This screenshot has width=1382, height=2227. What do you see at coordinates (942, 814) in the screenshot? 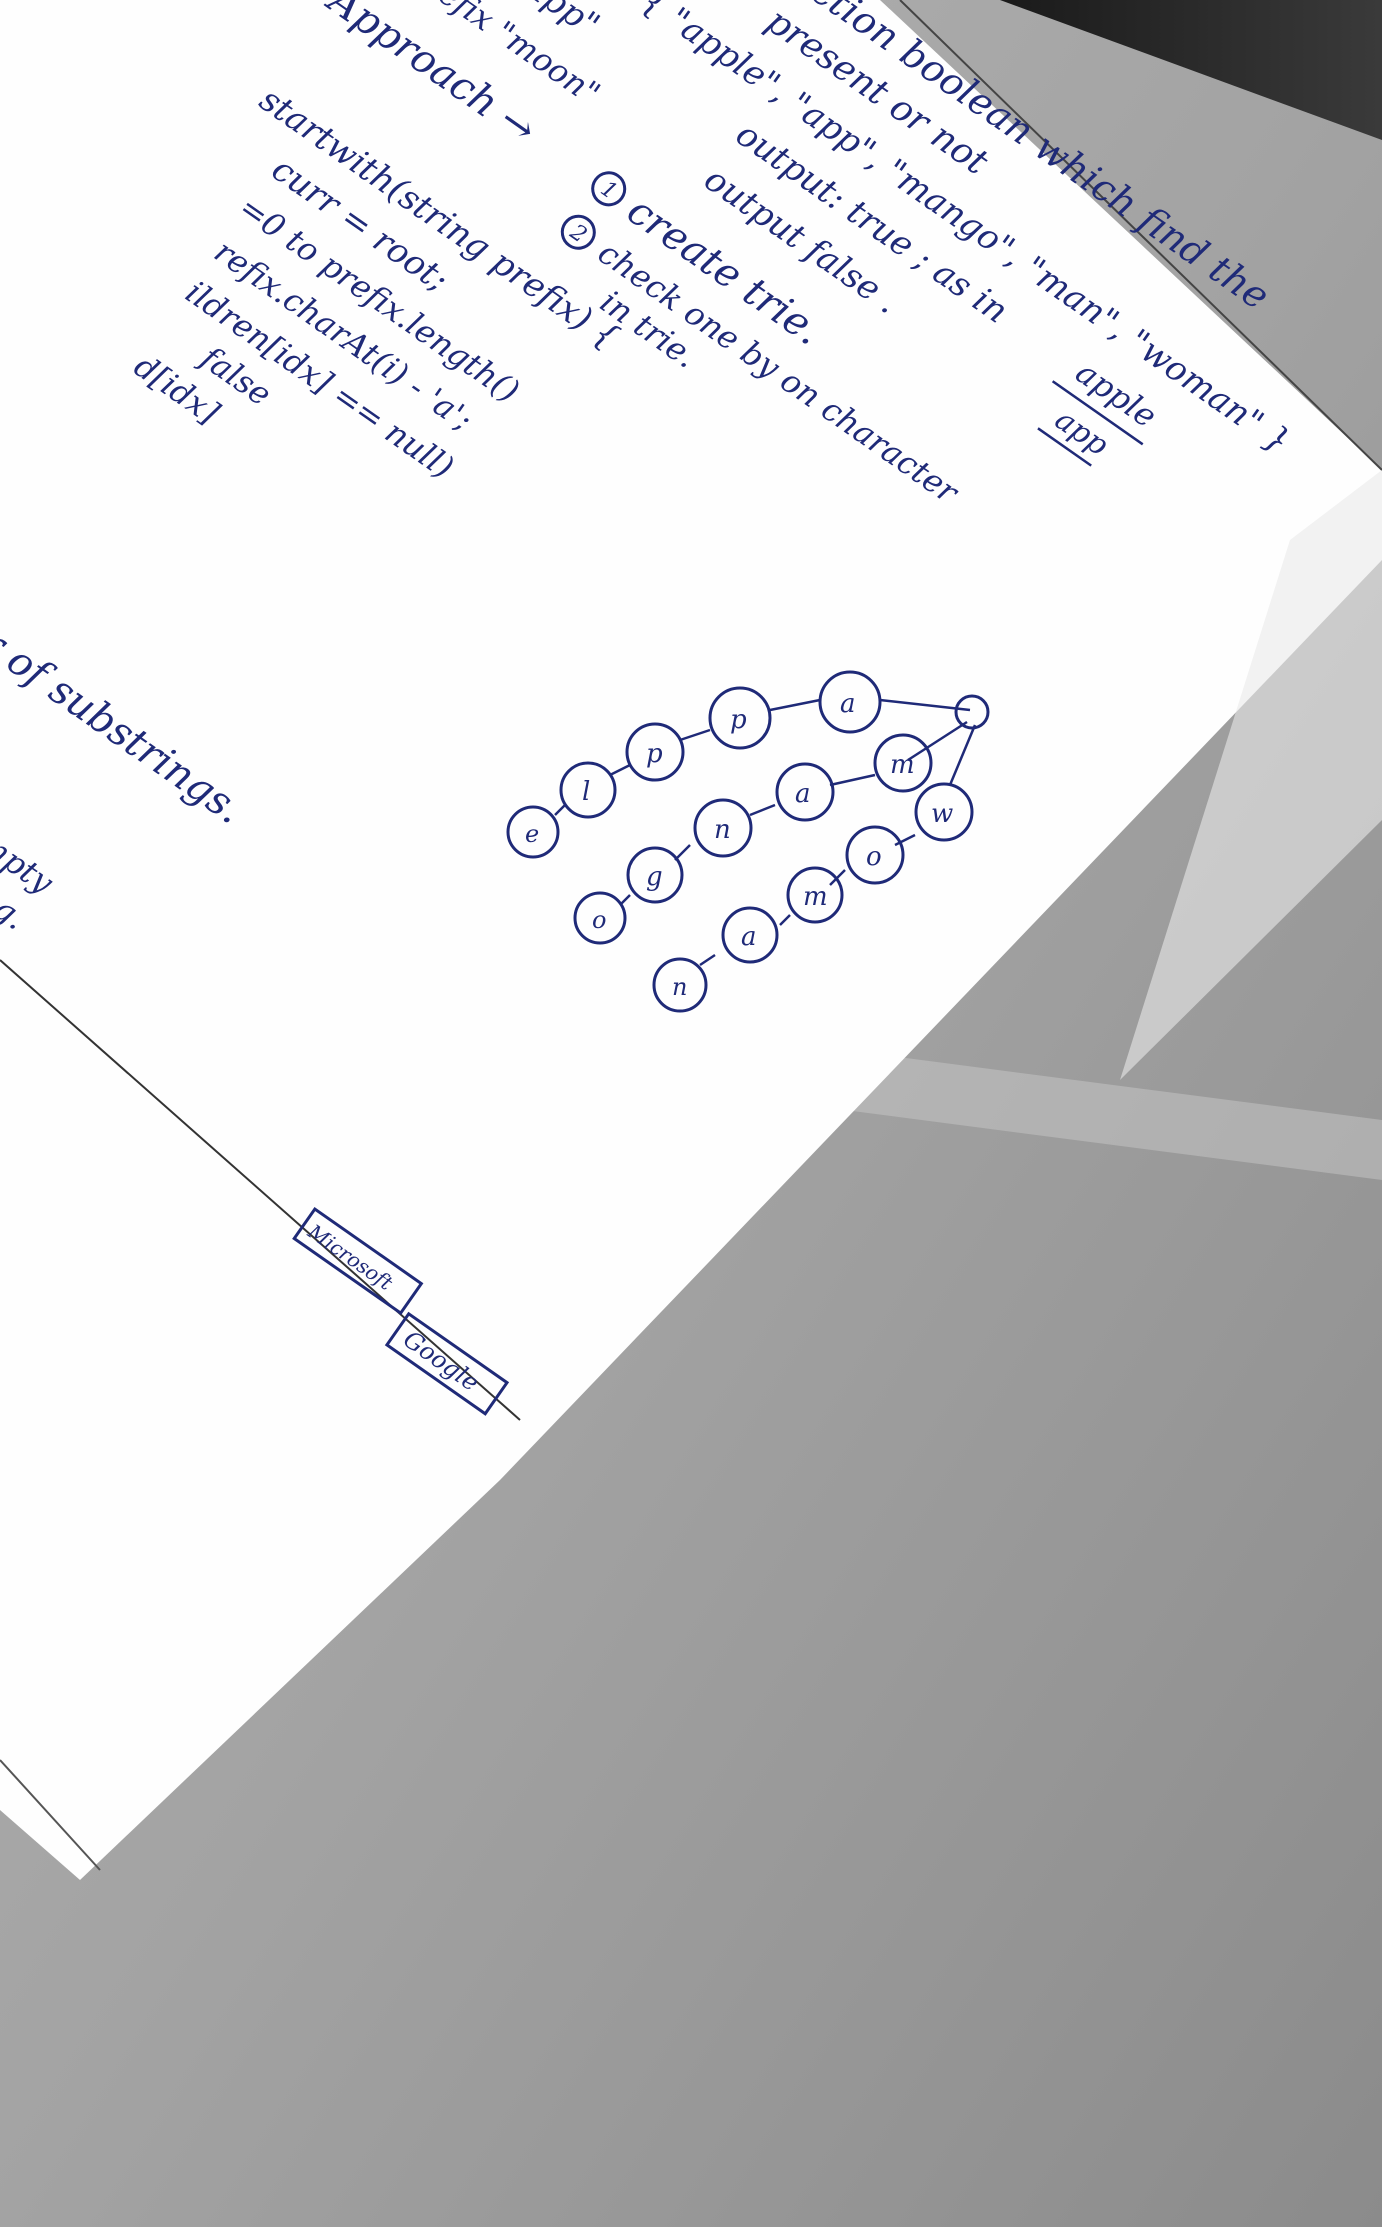
I see `trie-node-label: w` at bounding box center [942, 814].